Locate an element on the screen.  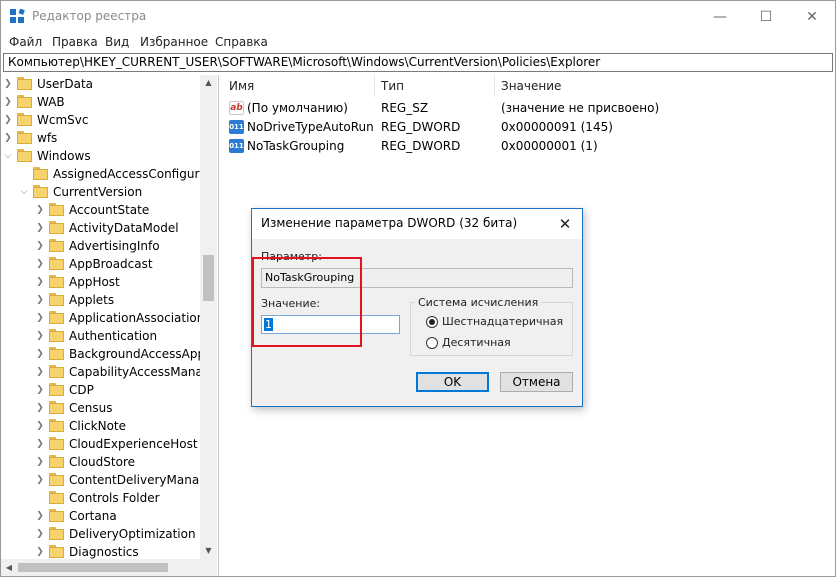
tree-vertical-scrollbar: ▲ ▼ is located at coordinates (208, 317).